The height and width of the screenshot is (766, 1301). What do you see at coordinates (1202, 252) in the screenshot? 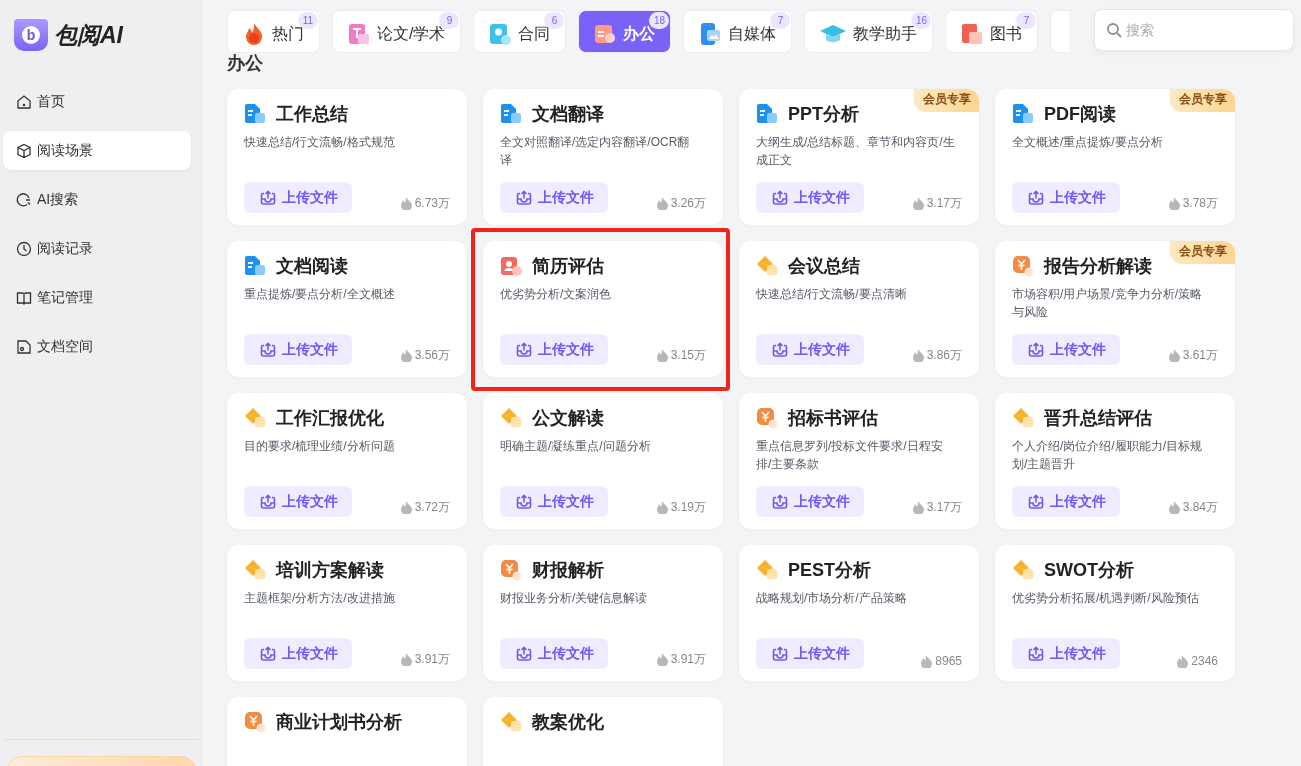
I see `member-badge: 会员专享` at bounding box center [1202, 252].